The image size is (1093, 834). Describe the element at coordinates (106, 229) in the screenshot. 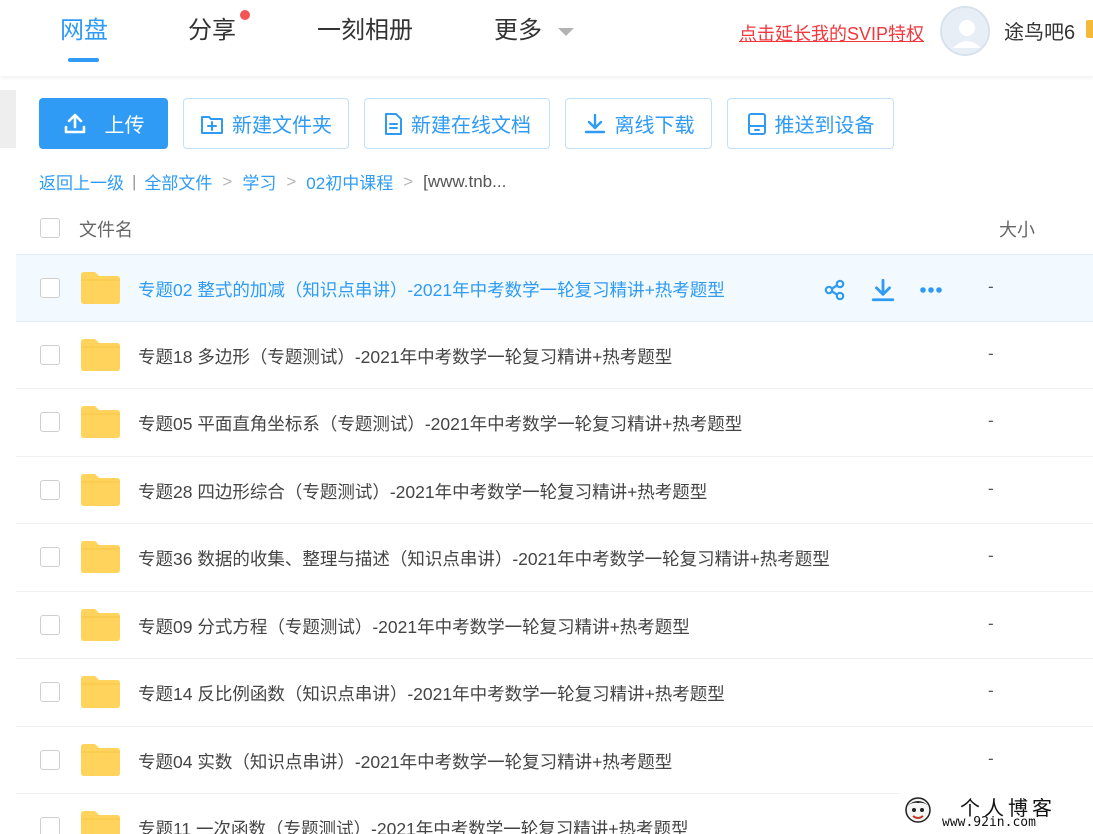

I see `column-header-name: 文件名` at that location.